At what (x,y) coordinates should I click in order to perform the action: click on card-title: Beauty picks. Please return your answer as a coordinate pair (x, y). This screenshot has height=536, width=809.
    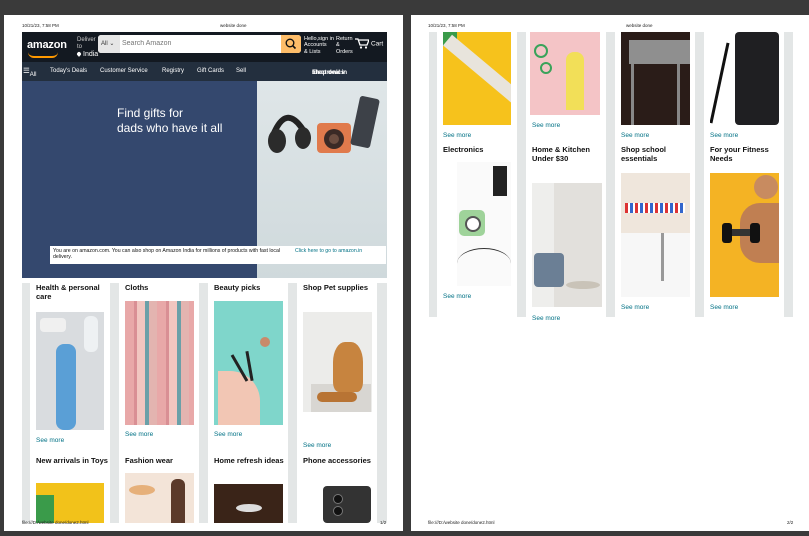
    Looking at the image, I should click on (237, 287).